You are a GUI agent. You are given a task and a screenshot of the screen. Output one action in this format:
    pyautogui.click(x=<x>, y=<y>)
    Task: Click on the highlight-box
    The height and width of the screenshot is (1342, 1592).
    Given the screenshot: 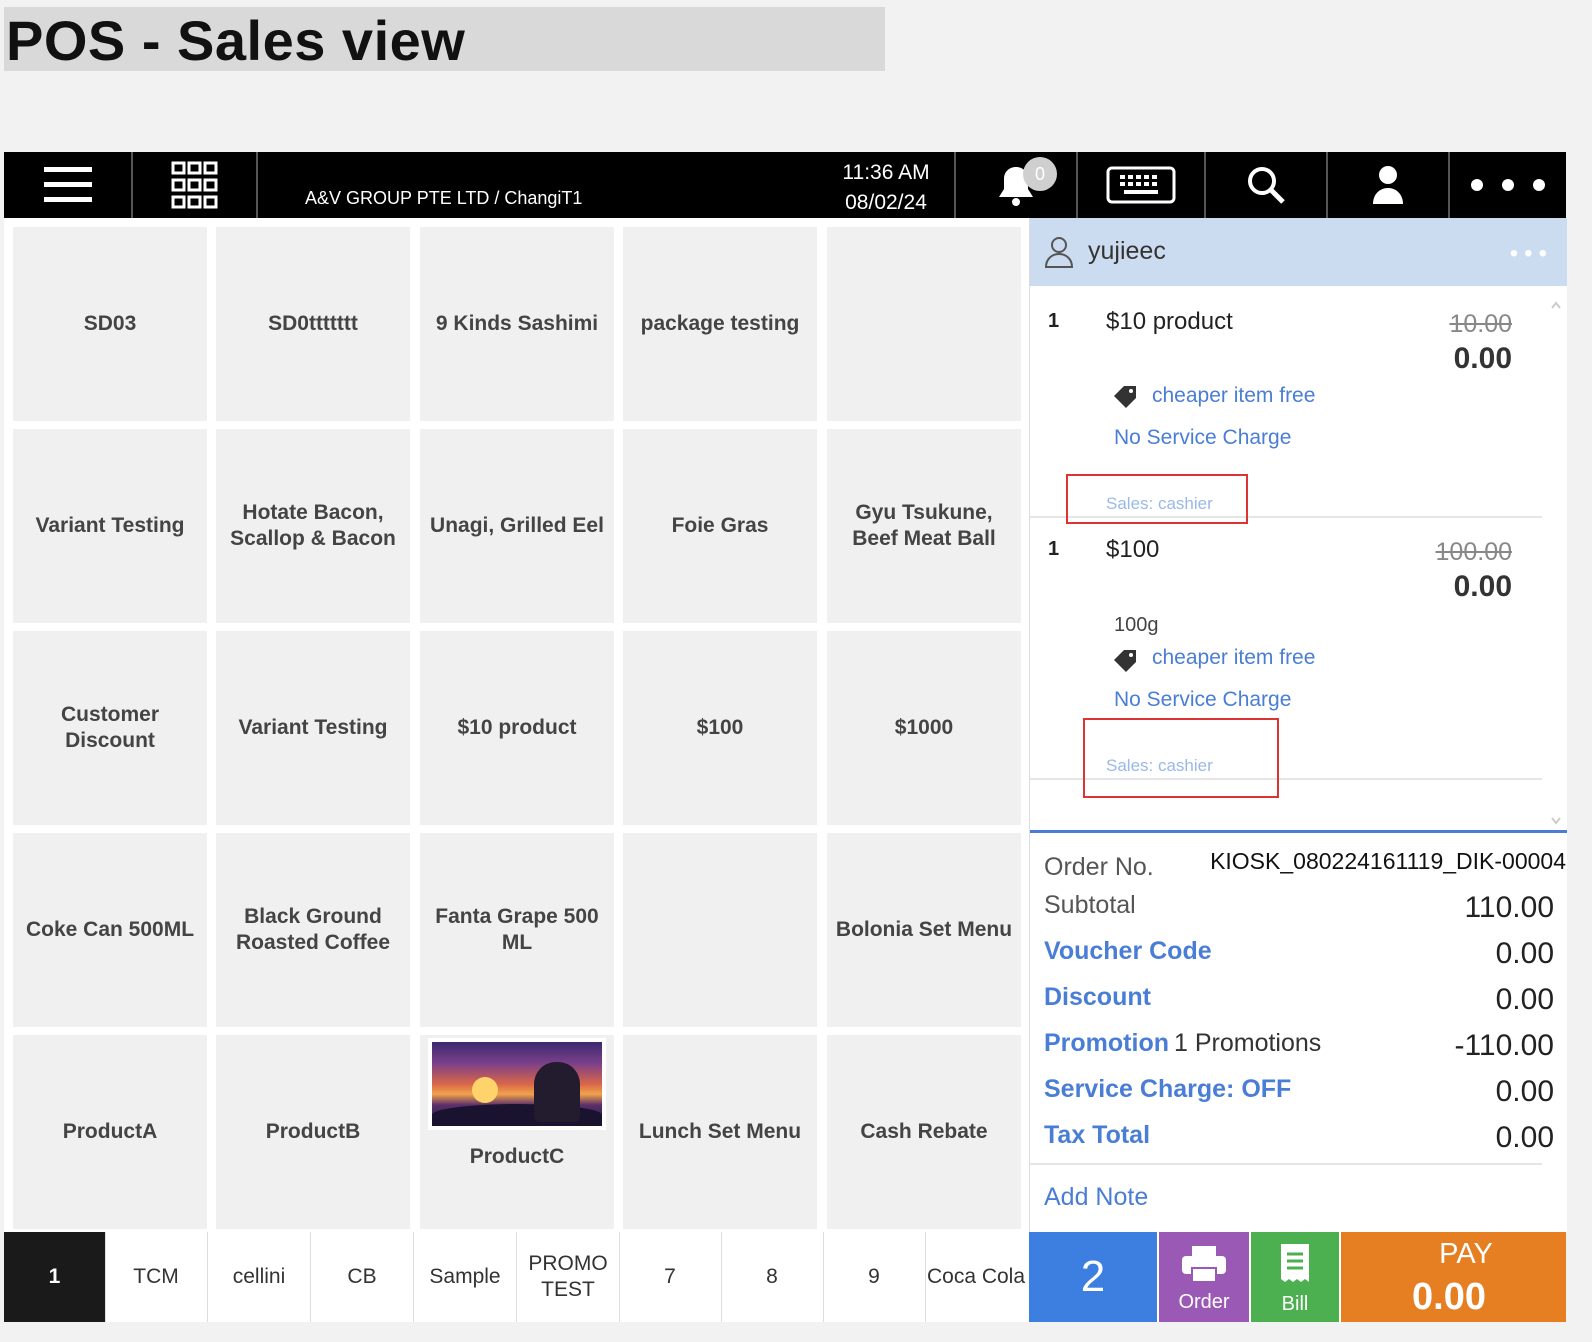 What is the action you would take?
    pyautogui.click(x=1157, y=499)
    